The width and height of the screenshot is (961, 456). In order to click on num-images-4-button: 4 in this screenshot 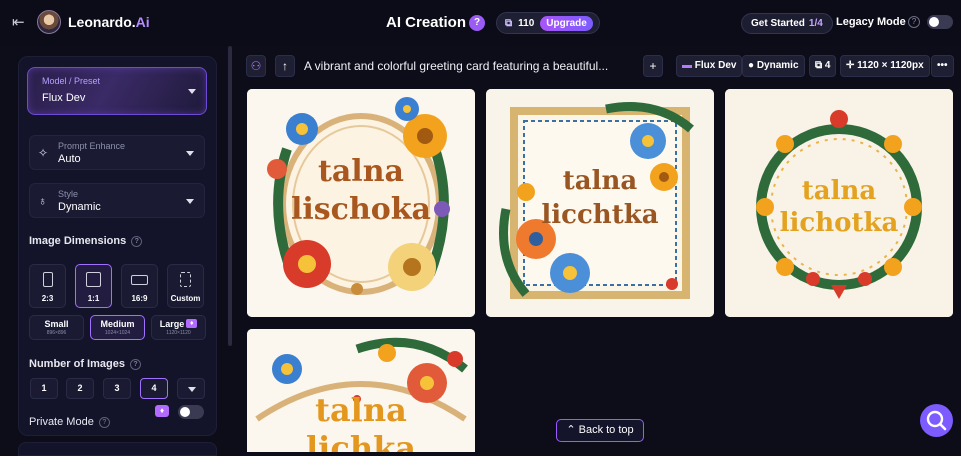, I will do `click(154, 388)`.